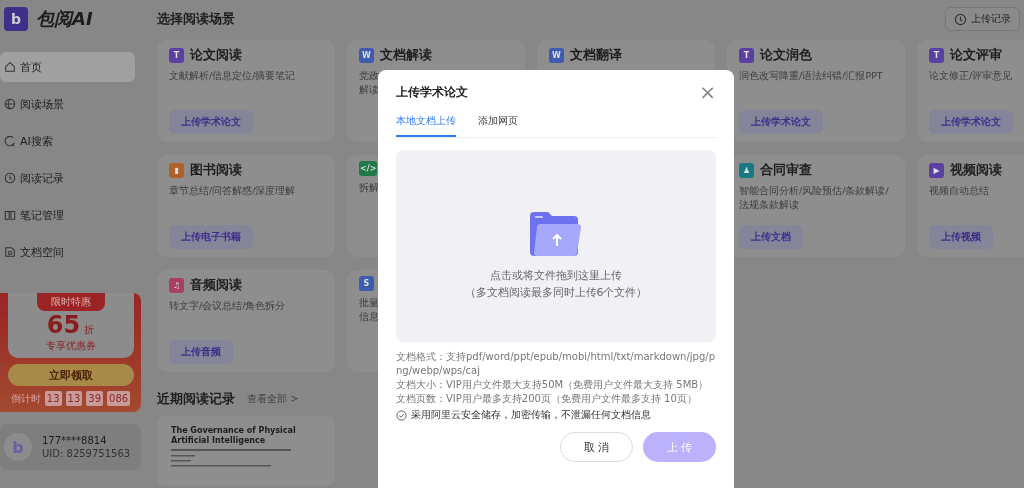 The image size is (1024, 488). I want to click on drop-instruction: 点击或将文件拖到这里上传, so click(556, 275).